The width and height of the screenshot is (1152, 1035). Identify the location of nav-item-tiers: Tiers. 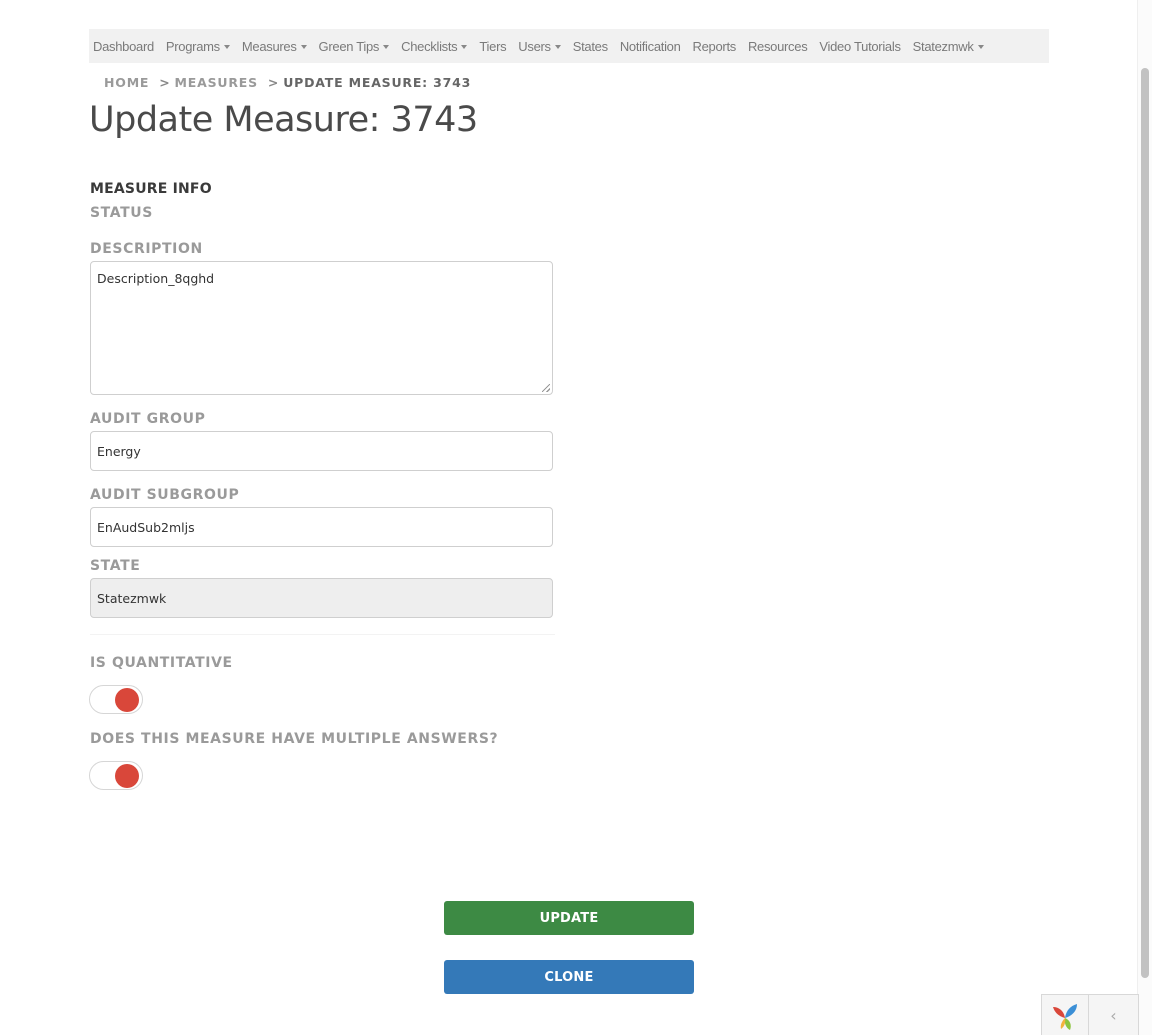
(492, 46).